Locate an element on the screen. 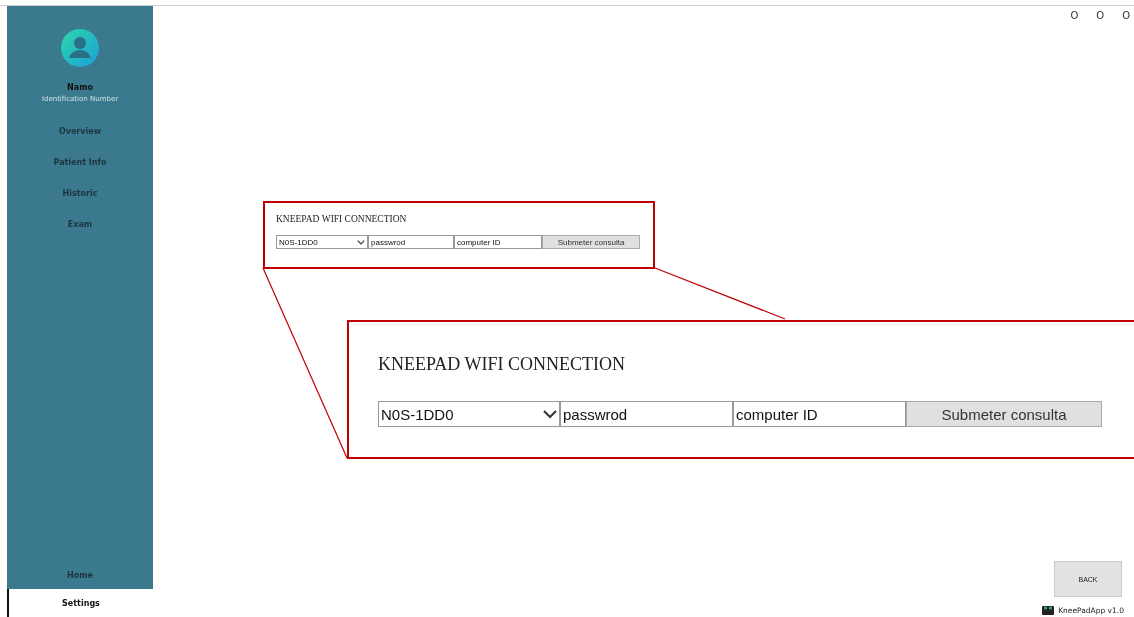 This screenshot has width=1134, height=617. avatar-icon is located at coordinates (80, 48).